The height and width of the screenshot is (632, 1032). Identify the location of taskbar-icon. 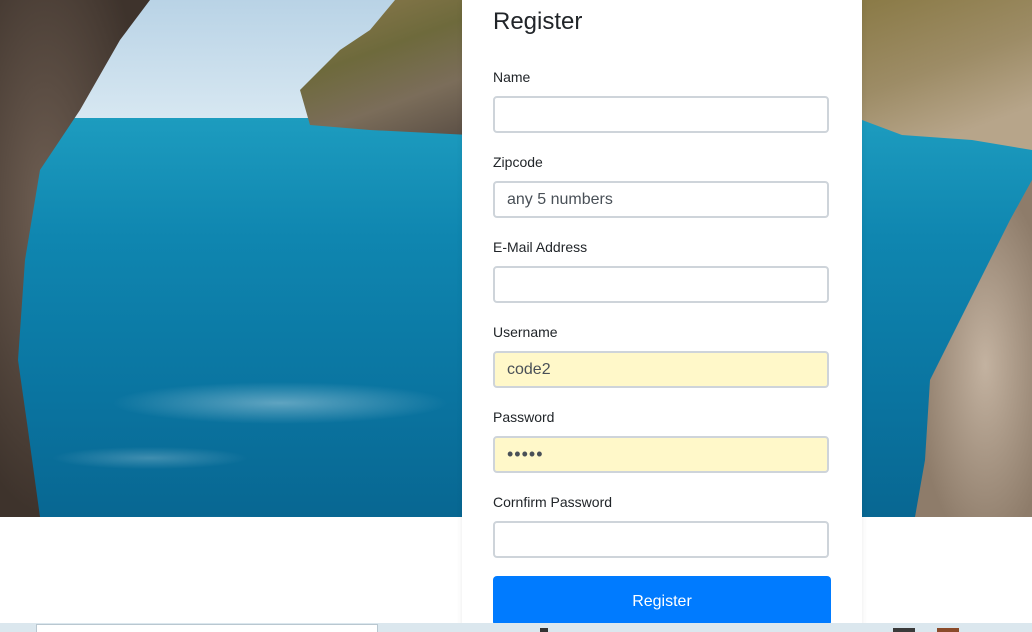
(544, 630).